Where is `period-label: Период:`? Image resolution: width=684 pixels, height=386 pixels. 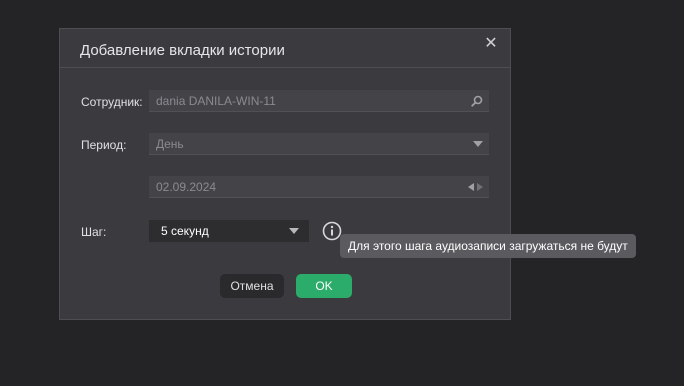
period-label: Период: is located at coordinates (104, 145).